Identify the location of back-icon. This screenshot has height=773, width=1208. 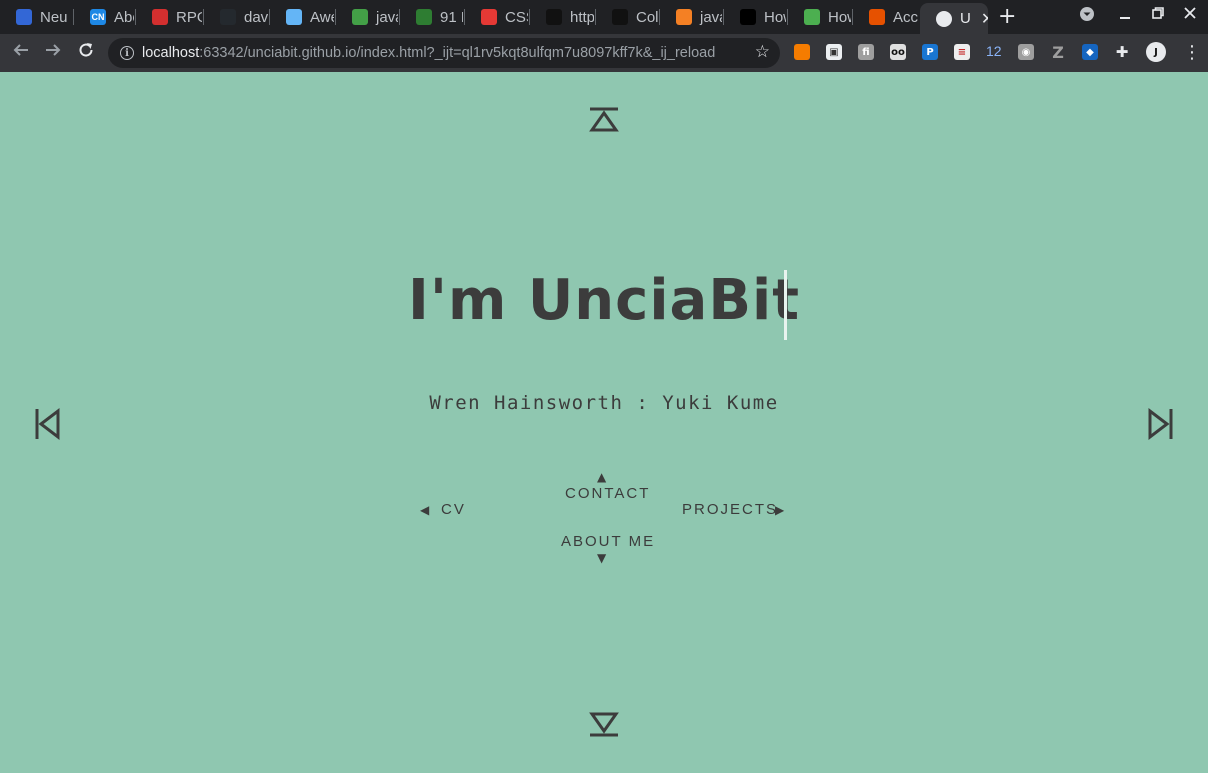
(21, 52).